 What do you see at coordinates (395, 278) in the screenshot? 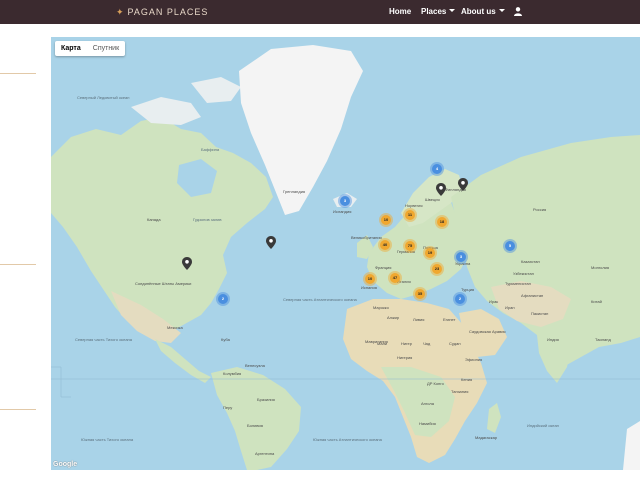
I see `place-cluster: 47` at bounding box center [395, 278].